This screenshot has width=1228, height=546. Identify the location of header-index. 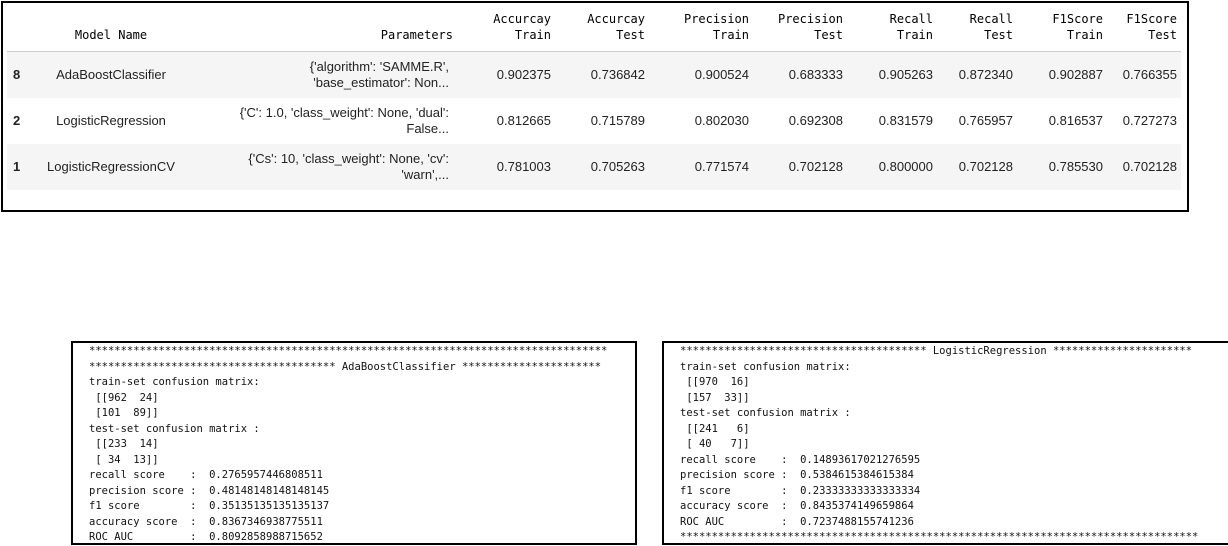
(19, 31).